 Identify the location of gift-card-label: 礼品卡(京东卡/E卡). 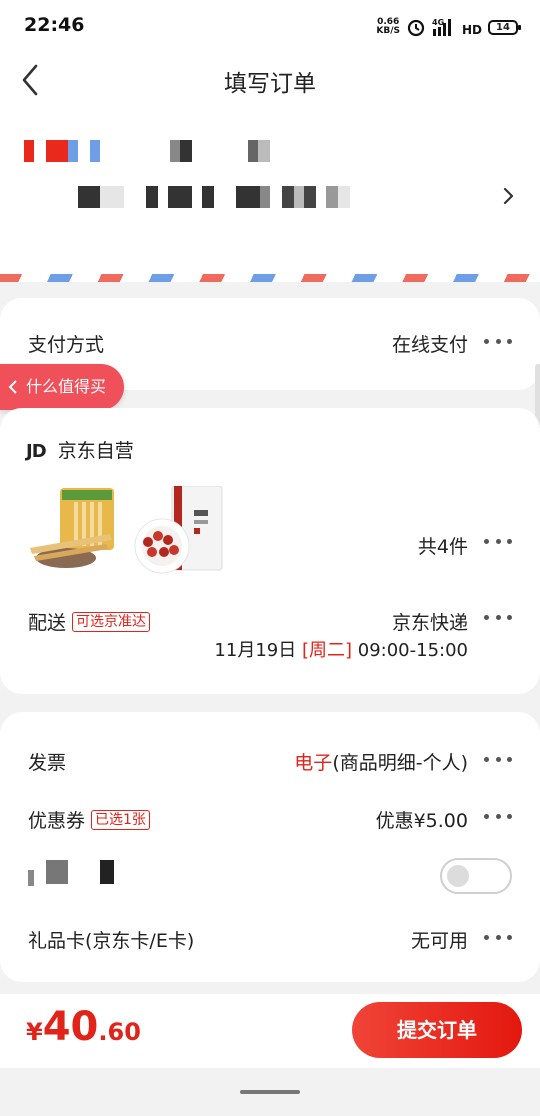
(111, 941).